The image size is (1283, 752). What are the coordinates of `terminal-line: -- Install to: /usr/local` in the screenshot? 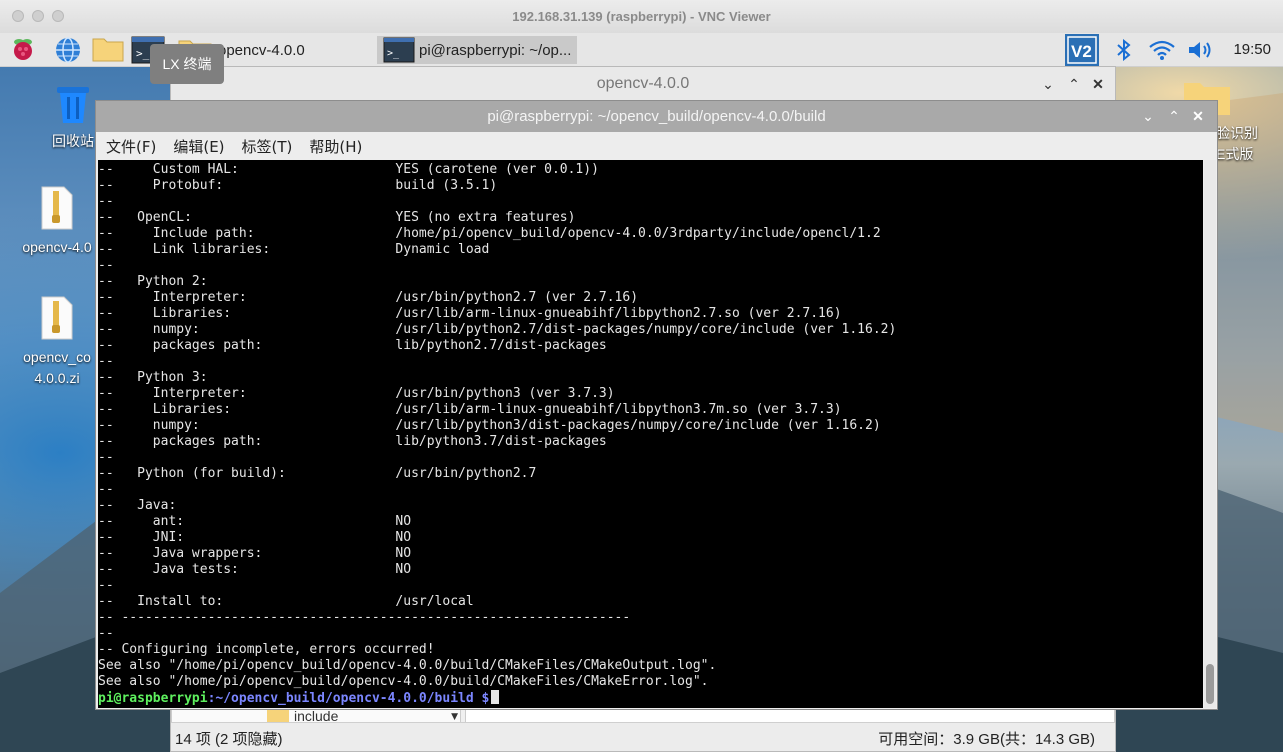 It's located at (286, 601).